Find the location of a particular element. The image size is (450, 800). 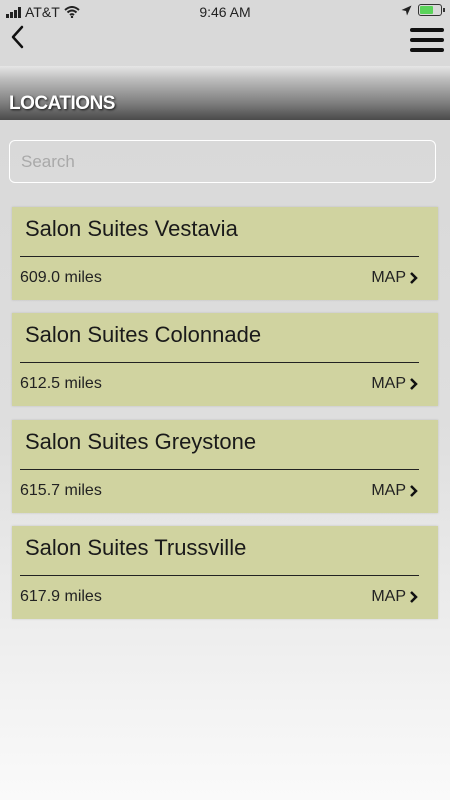

location-distance: 617.9 miles is located at coordinates (61, 596).